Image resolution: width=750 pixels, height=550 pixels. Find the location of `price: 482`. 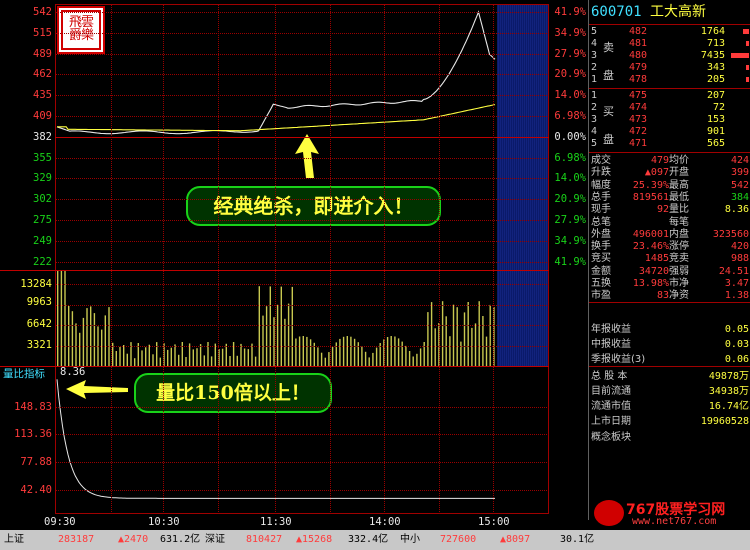

price: 482 is located at coordinates (638, 31).